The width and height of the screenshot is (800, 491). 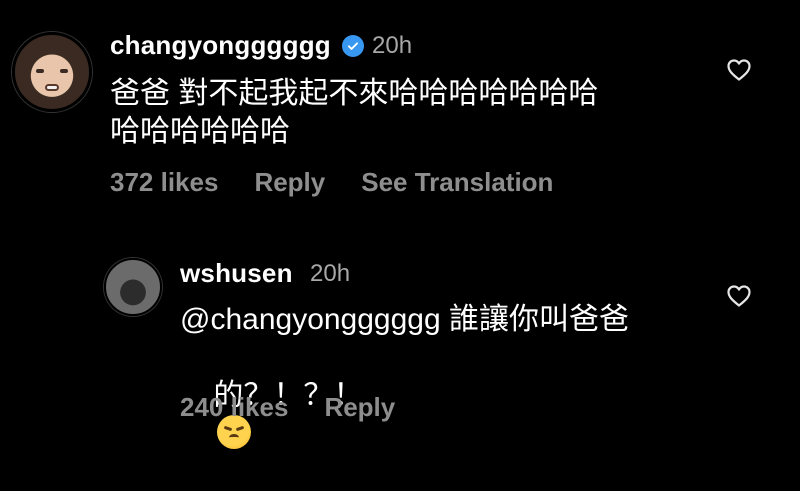 What do you see at coordinates (457, 182) in the screenshot?
I see `see-translation-button: See Translation` at bounding box center [457, 182].